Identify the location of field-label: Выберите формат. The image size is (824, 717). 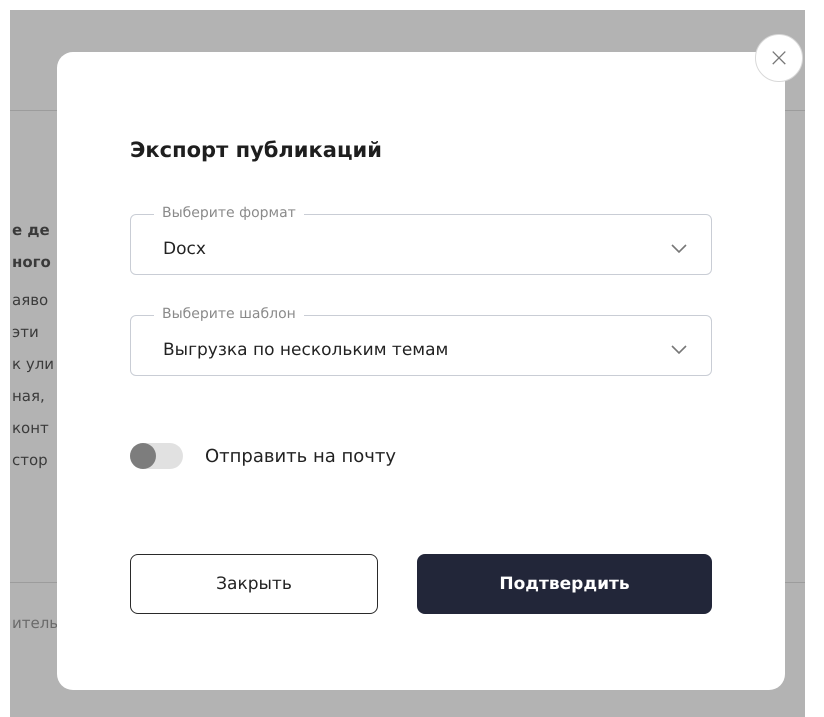
(229, 213).